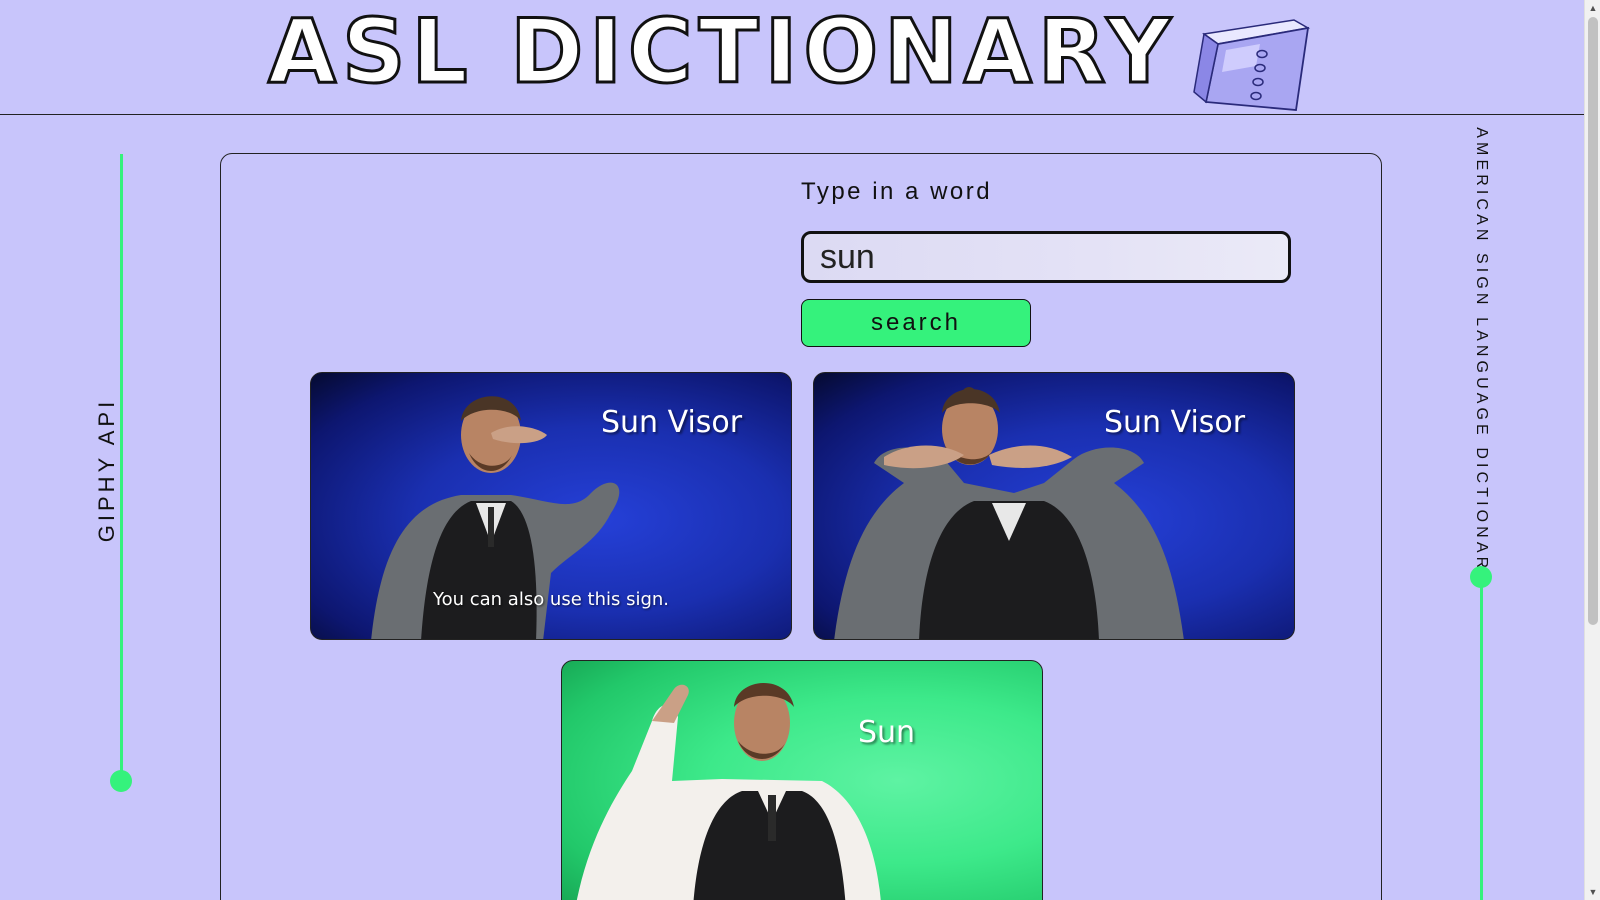 Image resolution: width=1600 pixels, height=900 pixels. What do you see at coordinates (728, 791) in the screenshot?
I see `signer-figure` at bounding box center [728, 791].